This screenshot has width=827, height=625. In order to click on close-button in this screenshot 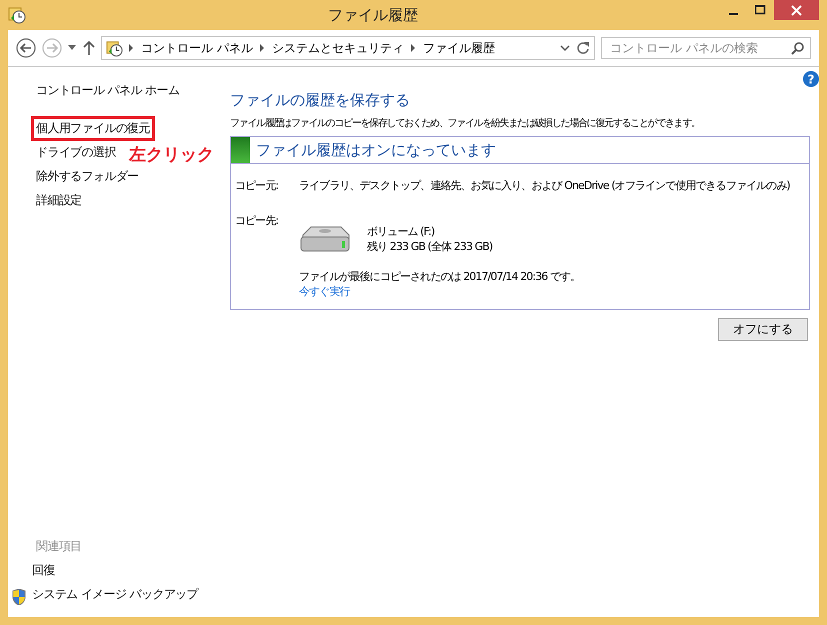, I will do `click(796, 10)`.